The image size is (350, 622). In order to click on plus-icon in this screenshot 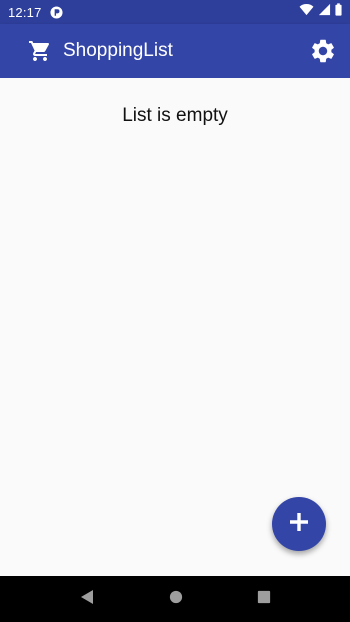, I will do `click(299, 524)`.